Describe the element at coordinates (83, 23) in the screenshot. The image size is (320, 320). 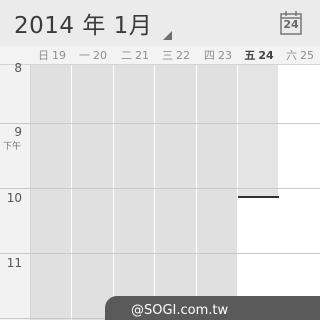
I see `month-title: 2014 年 1月` at that location.